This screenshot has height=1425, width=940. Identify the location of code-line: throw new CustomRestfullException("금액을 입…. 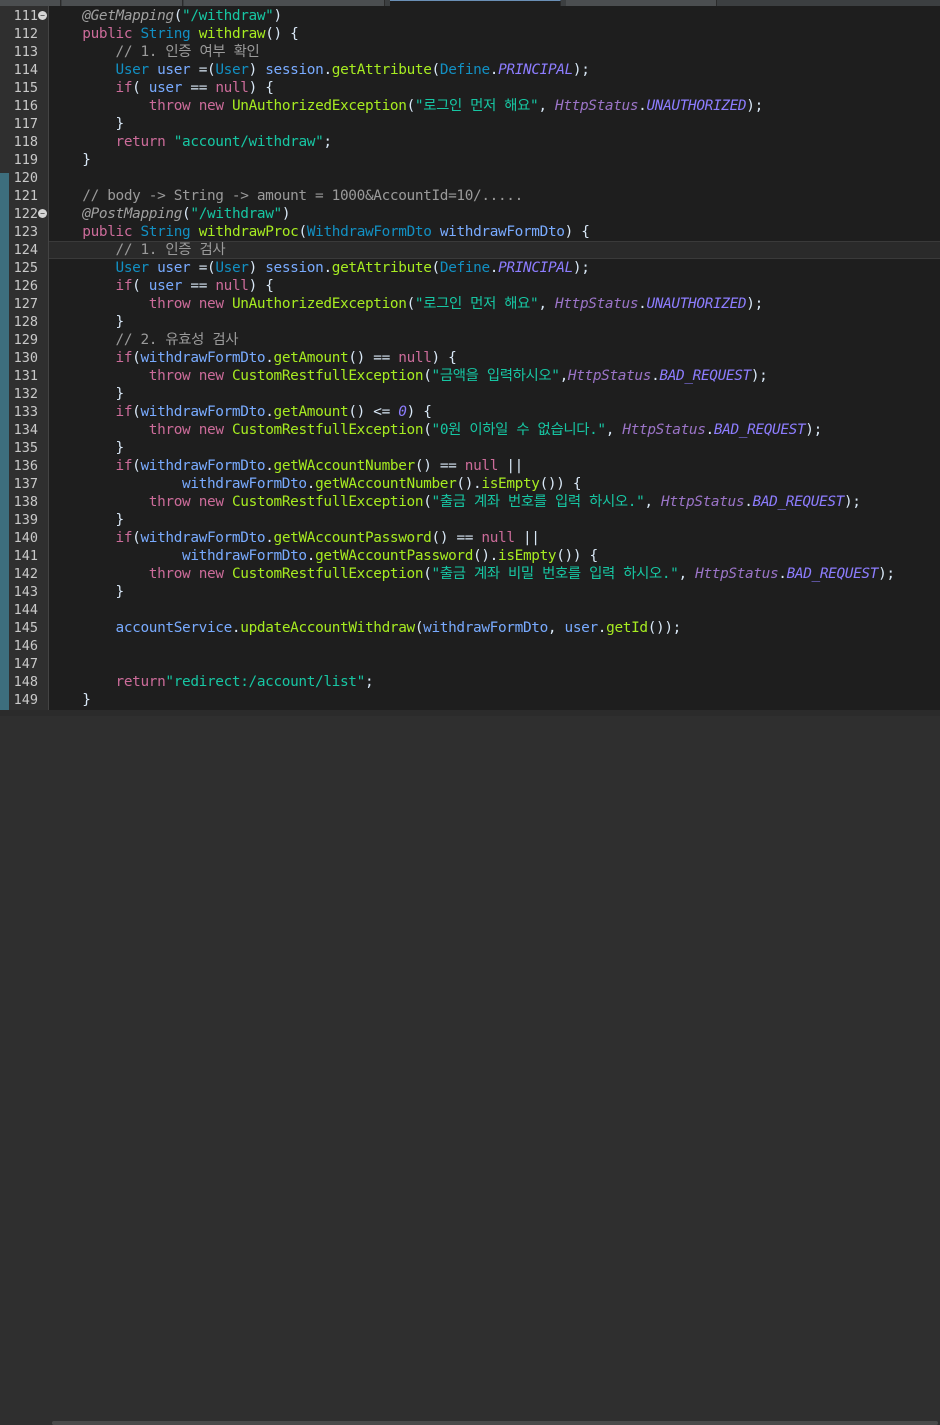
(408, 376).